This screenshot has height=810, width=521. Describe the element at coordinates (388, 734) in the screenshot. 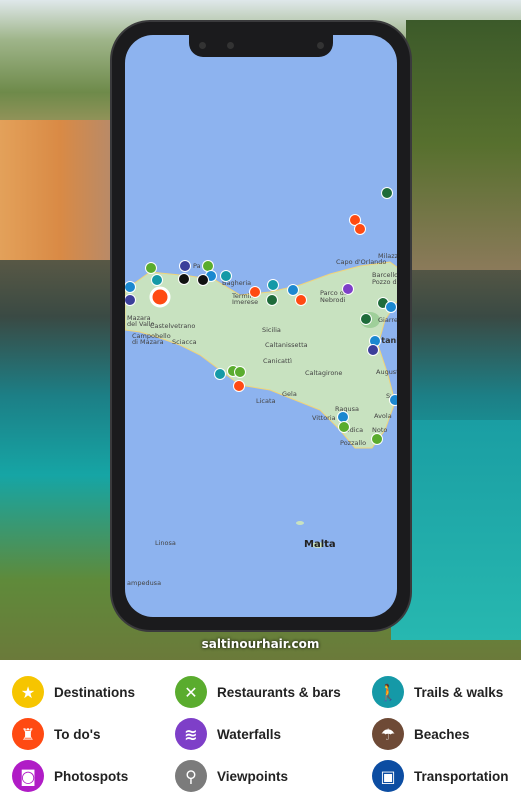

I see `umbrella-icon: ☂` at that location.